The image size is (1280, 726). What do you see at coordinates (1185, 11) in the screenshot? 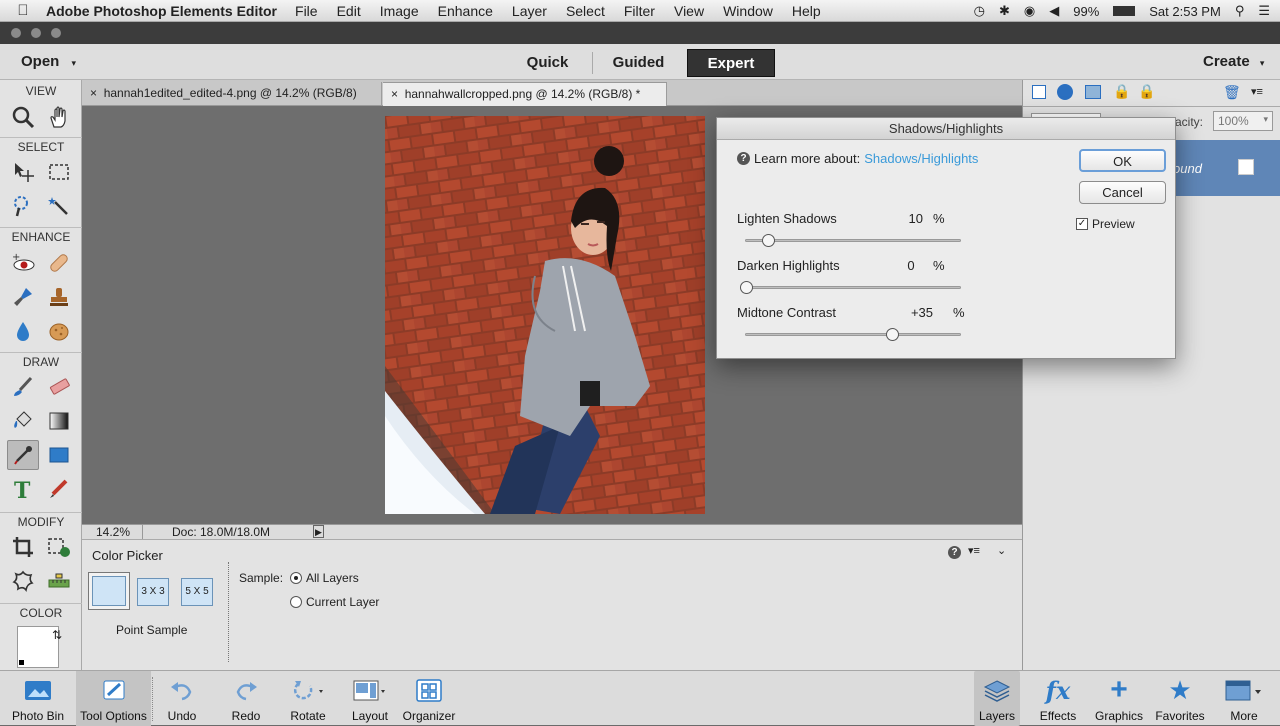
I see `clock: Sat 2:53 PM` at bounding box center [1185, 11].